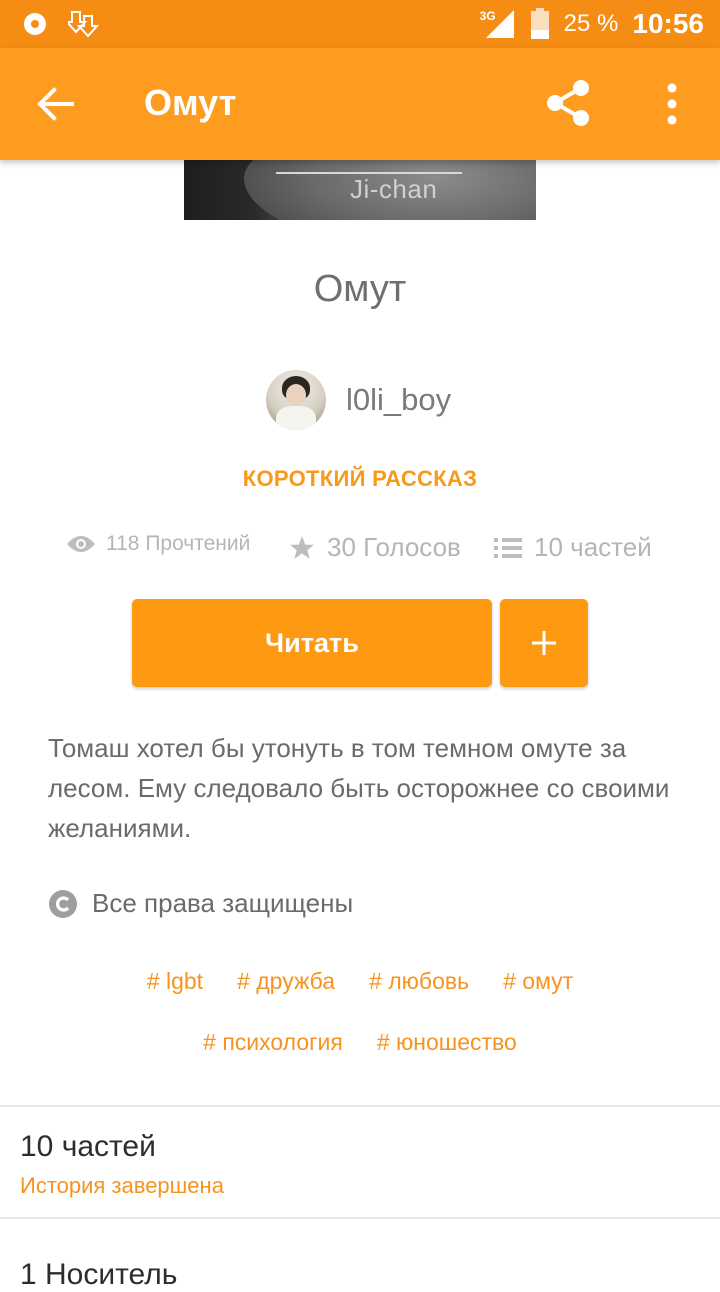 This screenshot has width=720, height=1292. Describe the element at coordinates (98, 1275) in the screenshot. I see `media-section-title: 1 Носитель` at that location.